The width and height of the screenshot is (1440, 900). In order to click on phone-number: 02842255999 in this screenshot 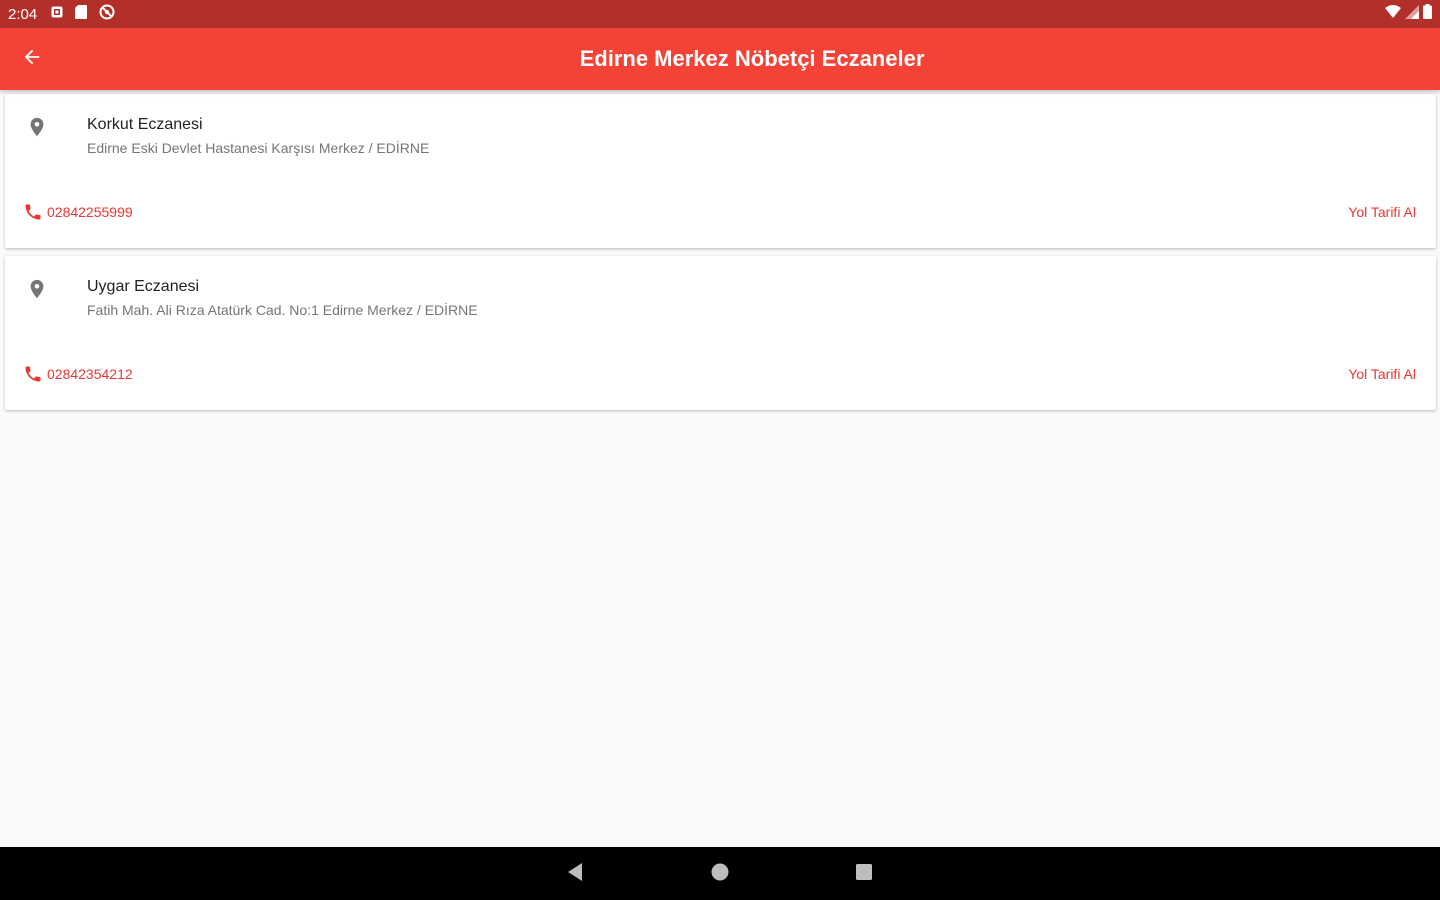, I will do `click(90, 212)`.